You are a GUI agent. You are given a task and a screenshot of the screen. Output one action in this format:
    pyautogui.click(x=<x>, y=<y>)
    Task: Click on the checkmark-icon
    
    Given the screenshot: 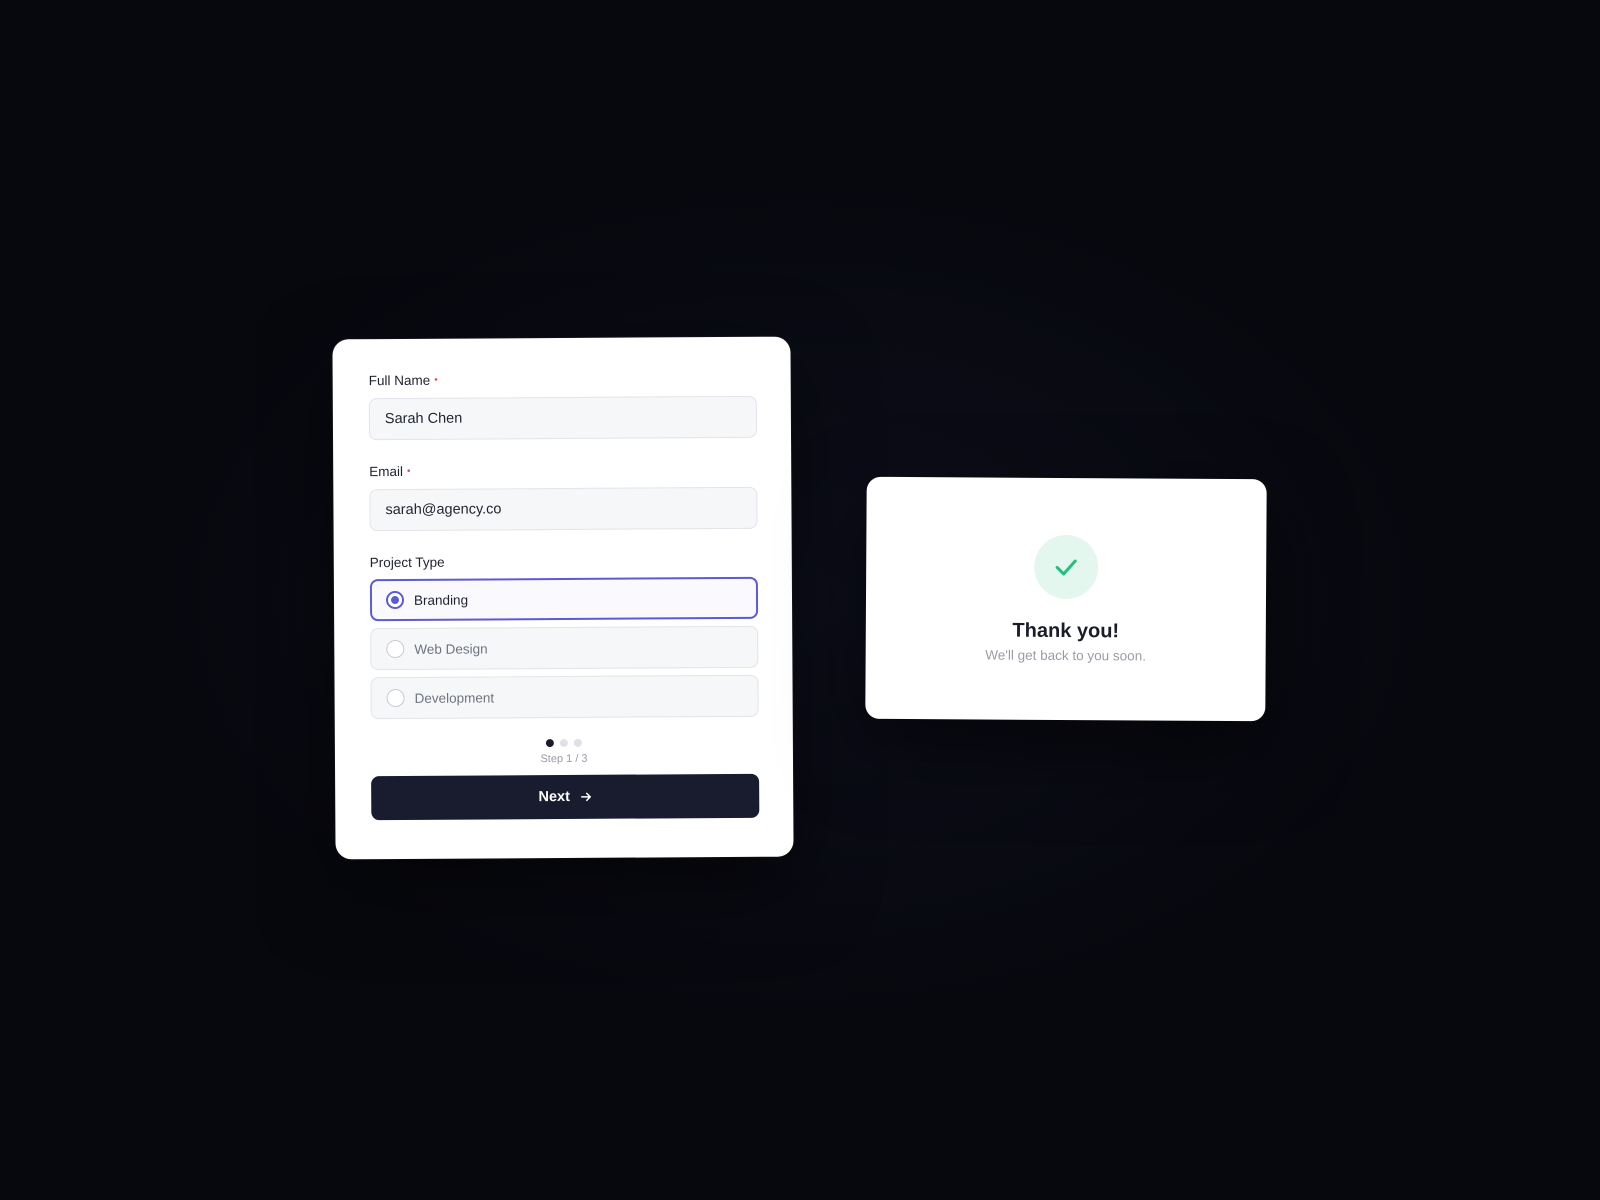 What is the action you would take?
    pyautogui.click(x=1066, y=567)
    